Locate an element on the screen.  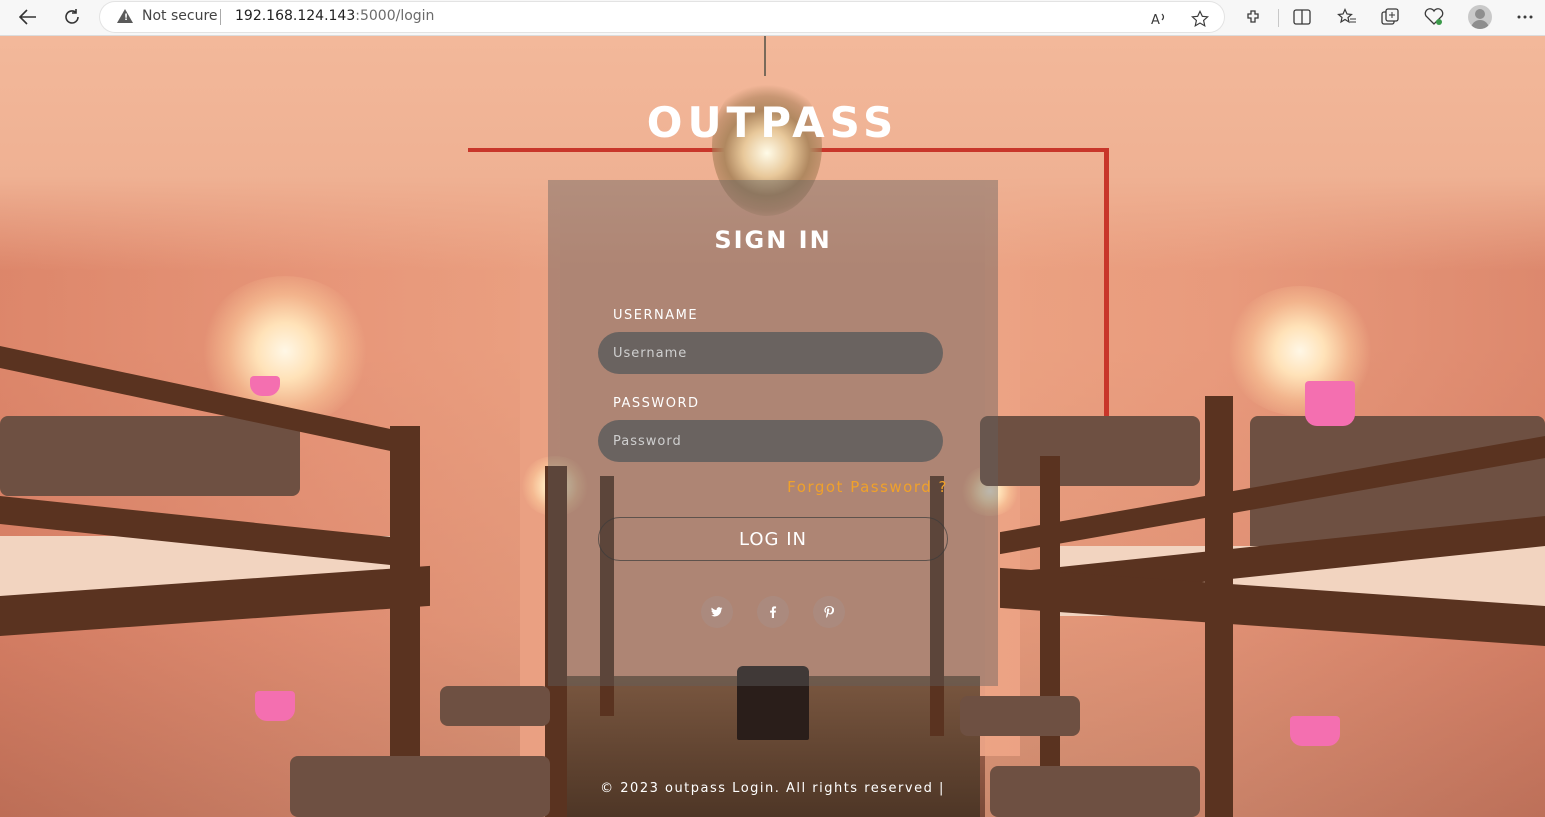
url-host: 192.168.124.143 is located at coordinates (295, 16).